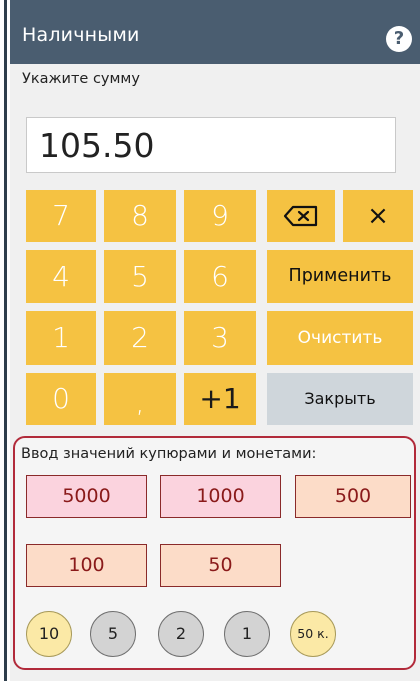 Image resolution: width=420 pixels, height=681 pixels. What do you see at coordinates (61, 276) in the screenshot?
I see `key-4: 4` at bounding box center [61, 276].